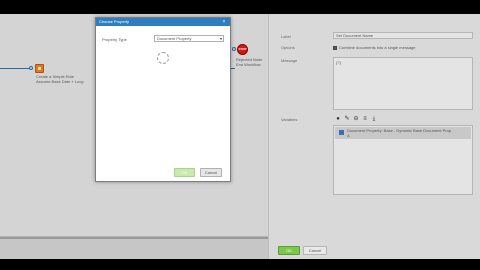  I want to click on label-caption: Label, so click(286, 36).